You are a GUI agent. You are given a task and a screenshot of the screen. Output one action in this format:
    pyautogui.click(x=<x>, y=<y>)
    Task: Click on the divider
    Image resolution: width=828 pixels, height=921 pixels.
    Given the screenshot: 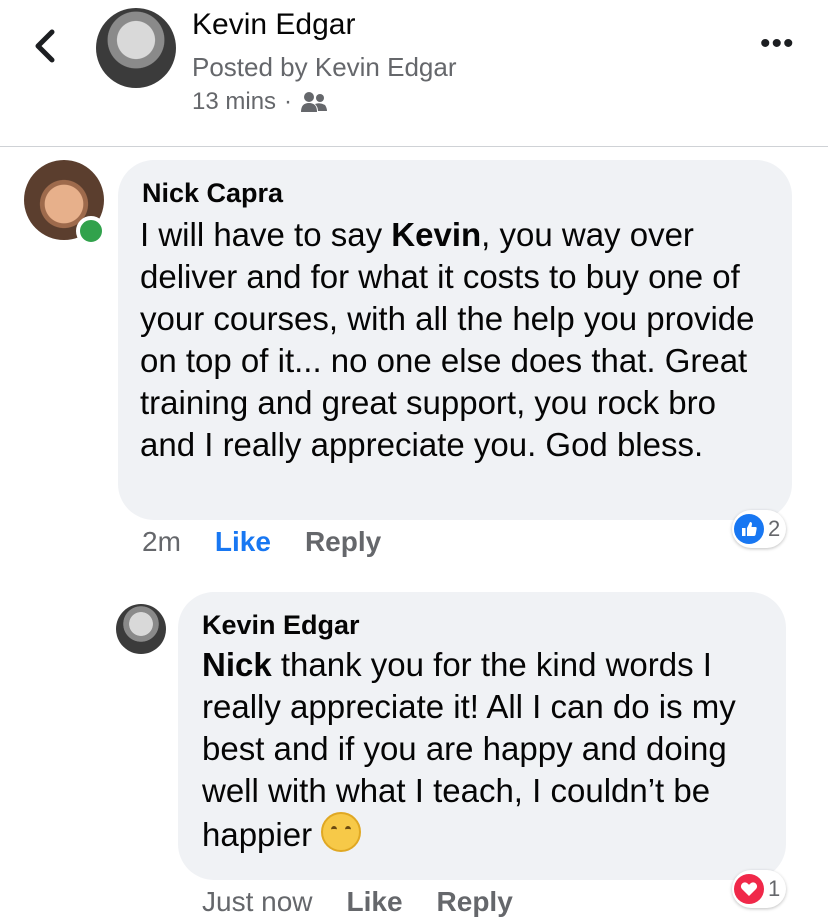 What is the action you would take?
    pyautogui.click(x=414, y=146)
    